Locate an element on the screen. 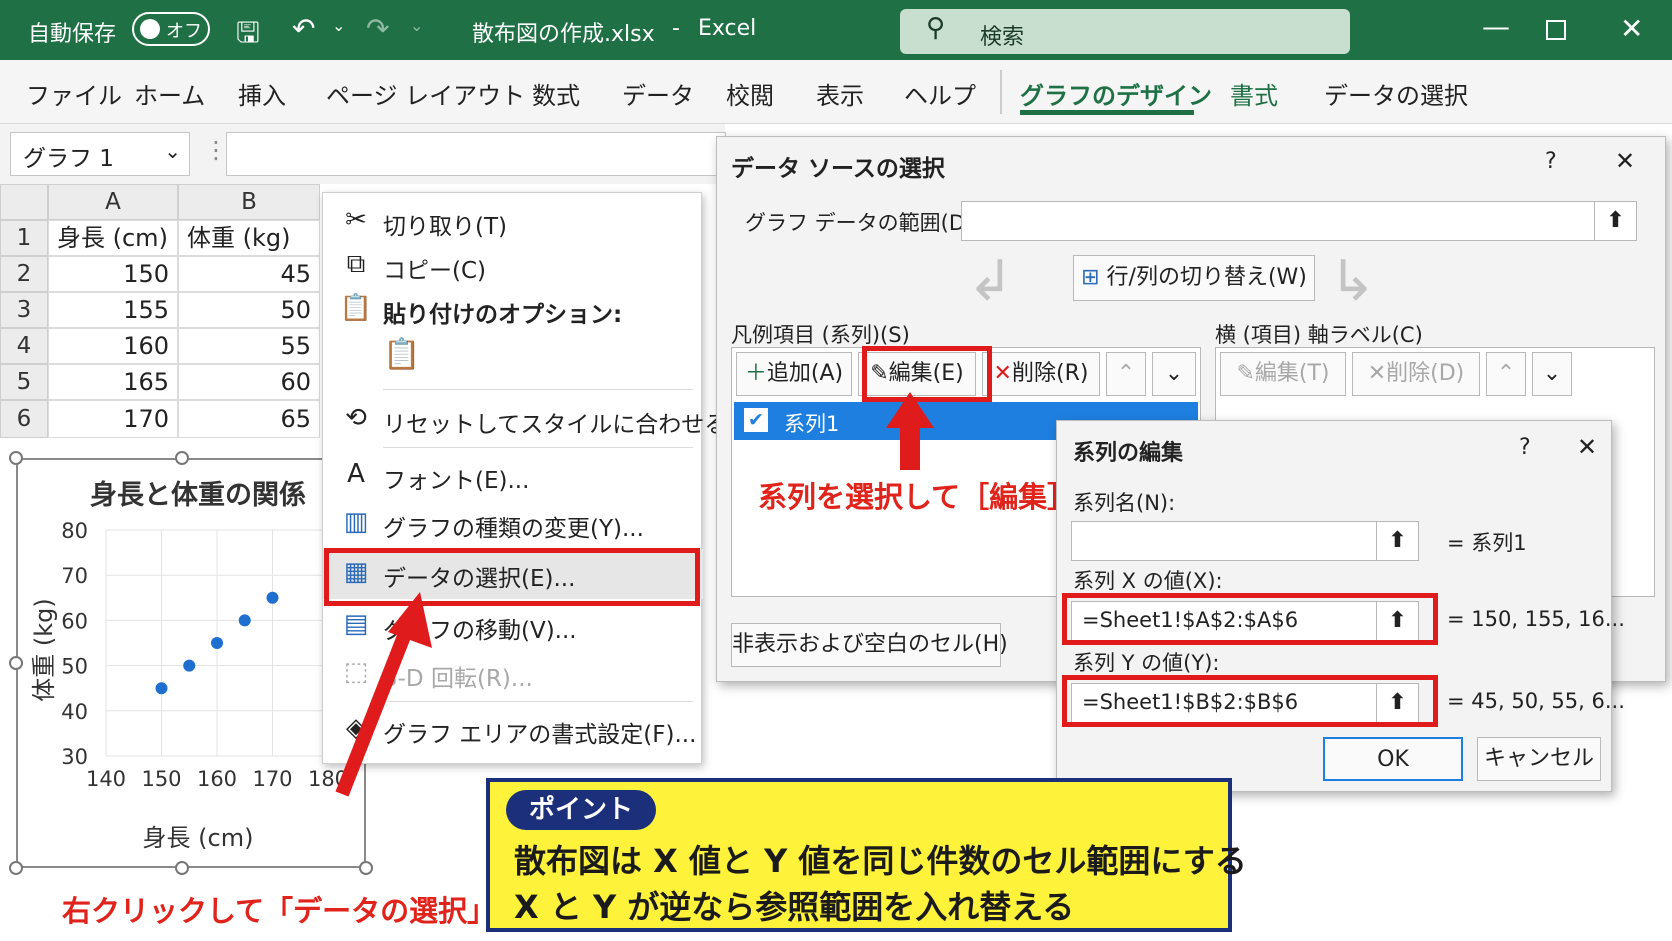  move-down-icon: ⌄ is located at coordinates (1174, 374).